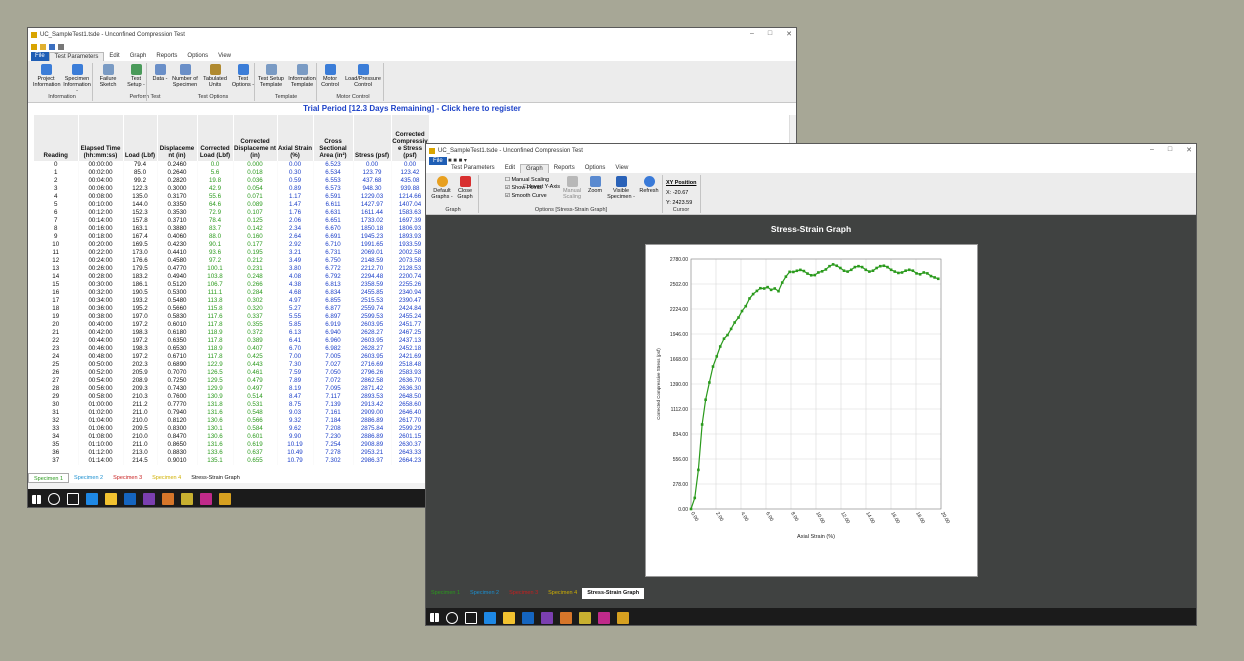 Image resolution: width=1244 pixels, height=661 pixels. What do you see at coordinates (88, 478) in the screenshot?
I see `tab-specimen-2: Specimen 2` at bounding box center [88, 478].